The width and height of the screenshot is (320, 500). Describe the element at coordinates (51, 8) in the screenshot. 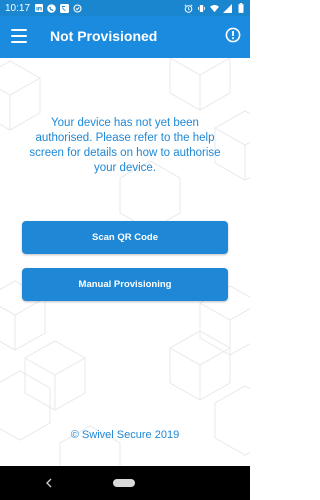

I see `phone-notification-icon` at that location.